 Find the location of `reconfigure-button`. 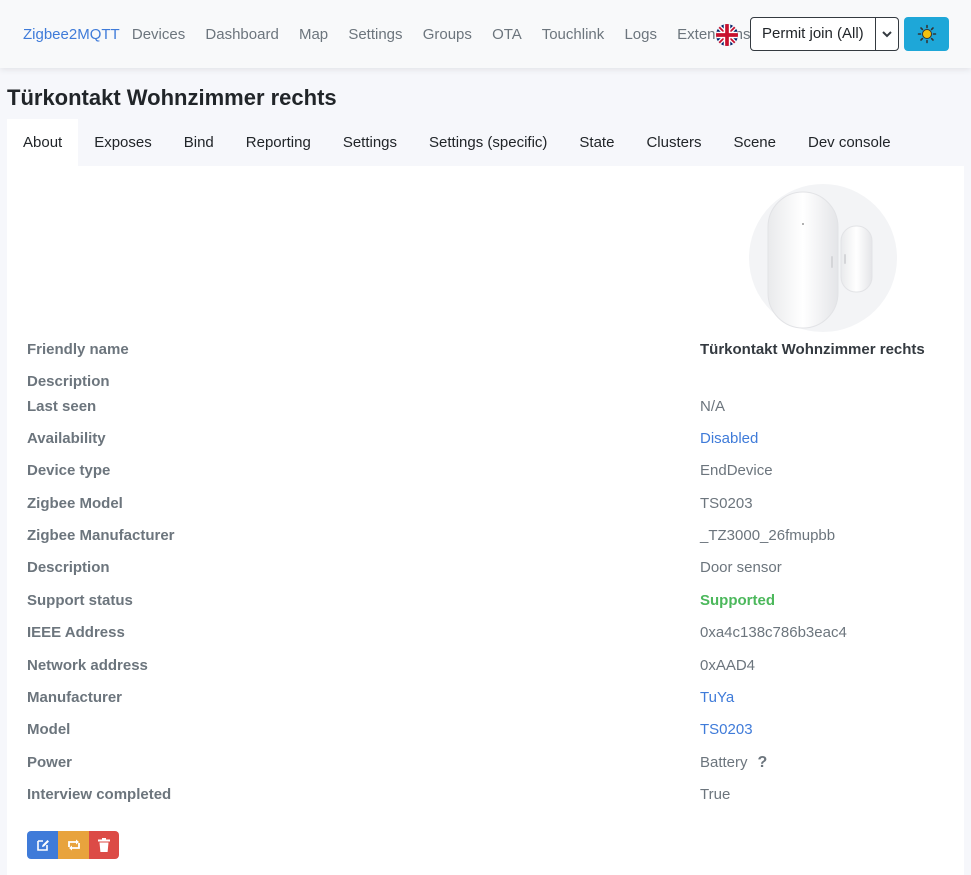

reconfigure-button is located at coordinates (73, 845).